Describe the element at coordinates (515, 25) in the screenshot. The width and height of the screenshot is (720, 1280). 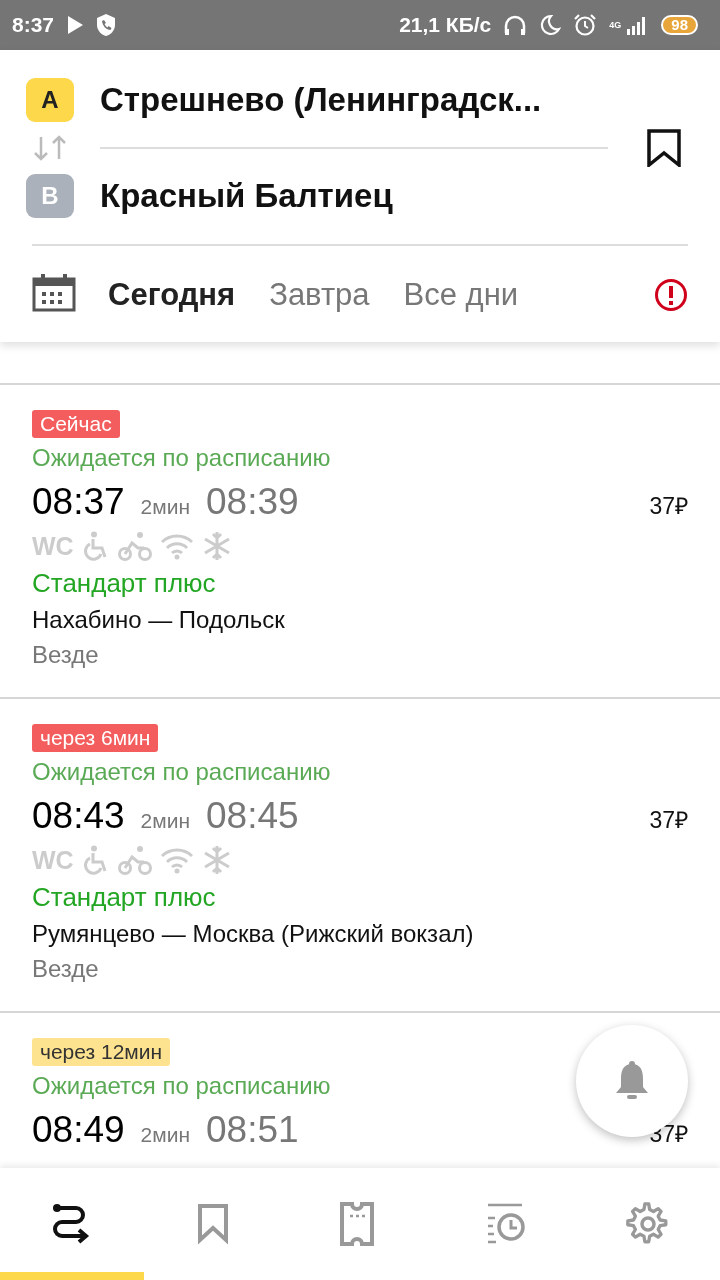
I see `headphones-icon` at that location.